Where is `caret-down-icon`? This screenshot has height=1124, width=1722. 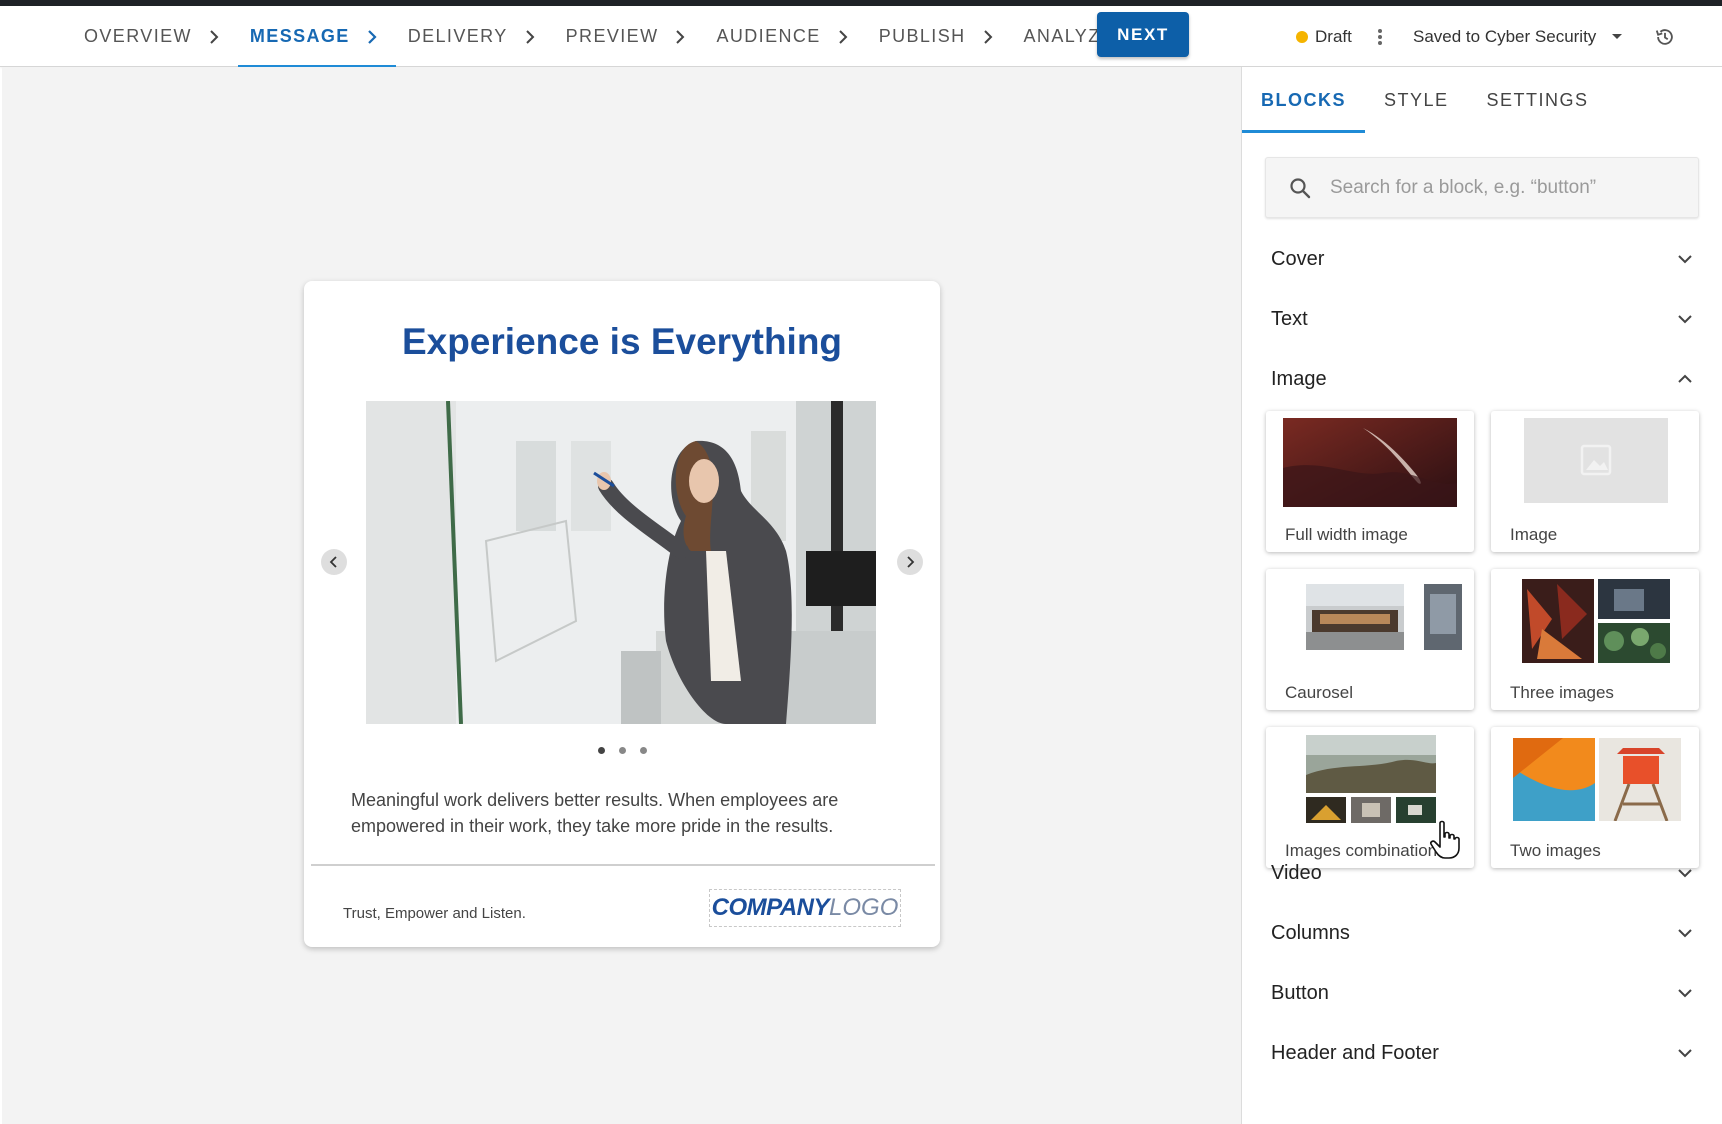 caret-down-icon is located at coordinates (1617, 36).